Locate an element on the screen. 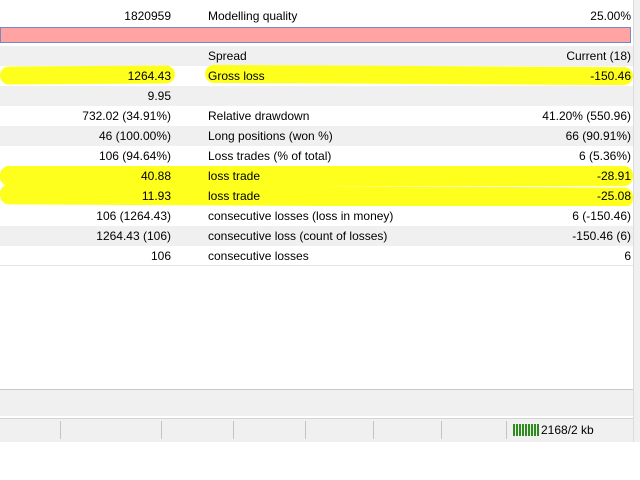  largest-profit-value: 40.88 is located at coordinates (155, 176).